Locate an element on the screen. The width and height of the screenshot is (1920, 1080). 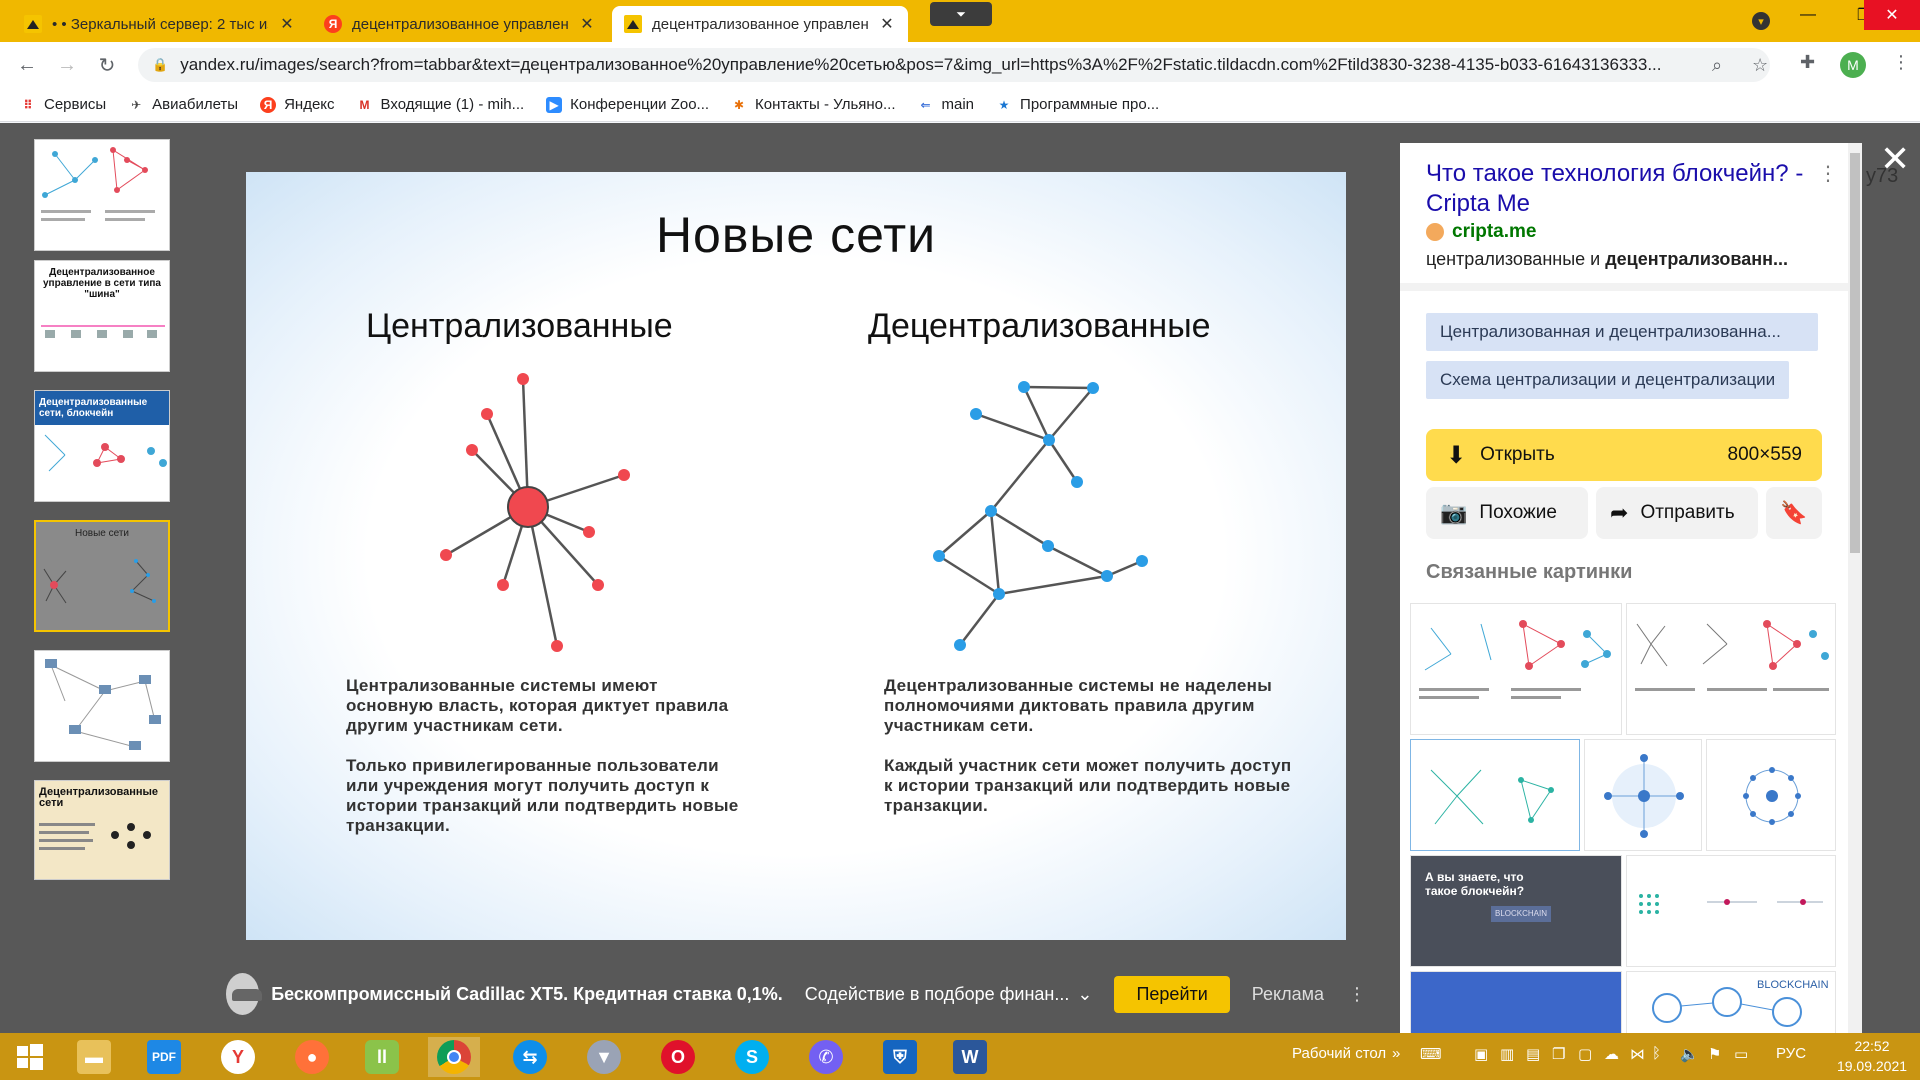
skype-icon: S is located at coordinates (752, 1057).